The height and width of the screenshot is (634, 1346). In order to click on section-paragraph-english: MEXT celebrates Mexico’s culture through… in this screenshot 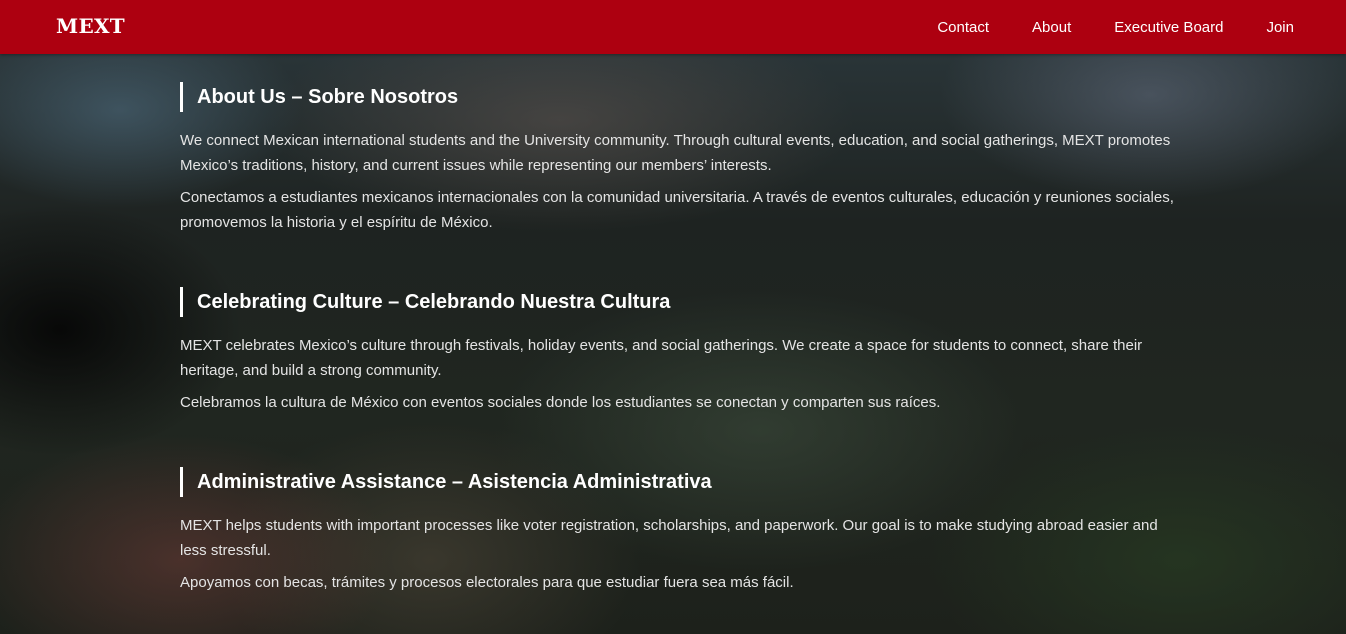, I will do `click(661, 358)`.